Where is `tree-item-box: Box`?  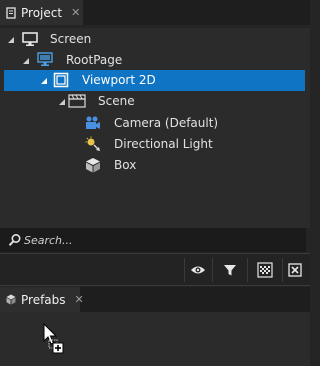
tree-item-box: Box is located at coordinates (154, 165).